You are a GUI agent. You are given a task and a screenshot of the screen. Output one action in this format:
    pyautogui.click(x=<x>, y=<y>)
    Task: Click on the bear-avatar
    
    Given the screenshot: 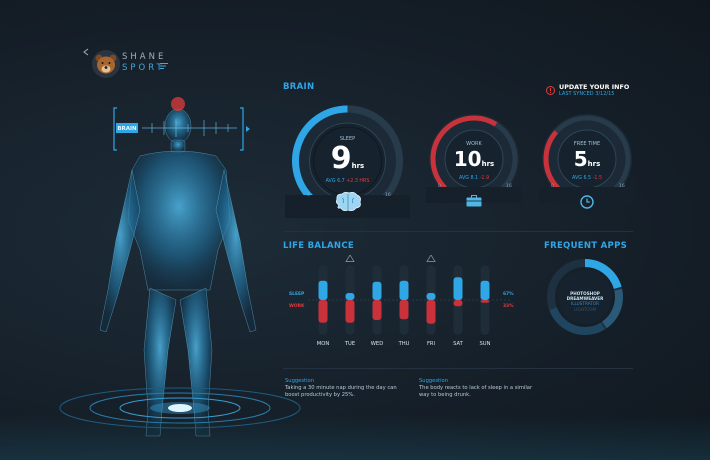 What is the action you would take?
    pyautogui.click(x=106, y=64)
    